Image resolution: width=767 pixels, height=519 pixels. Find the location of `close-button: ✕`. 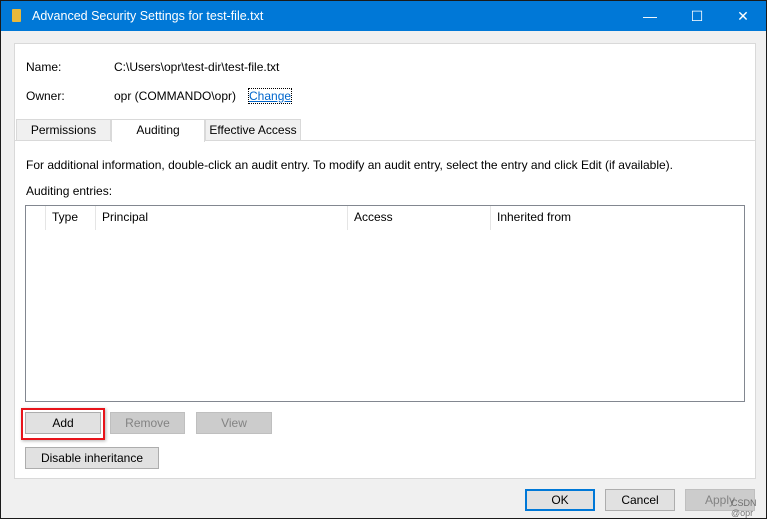

close-button: ✕ is located at coordinates (743, 16).